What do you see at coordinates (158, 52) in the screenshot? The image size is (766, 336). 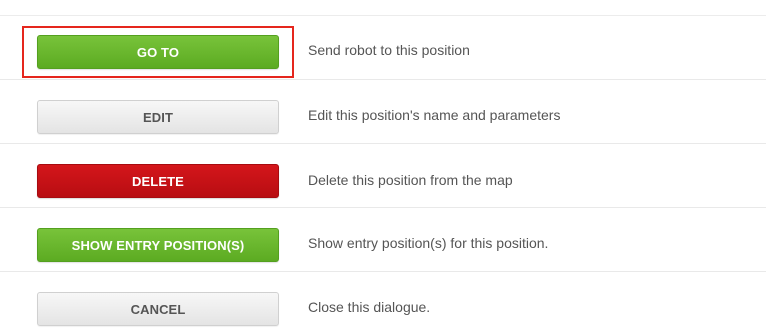 I see `goto-button: GO TO` at bounding box center [158, 52].